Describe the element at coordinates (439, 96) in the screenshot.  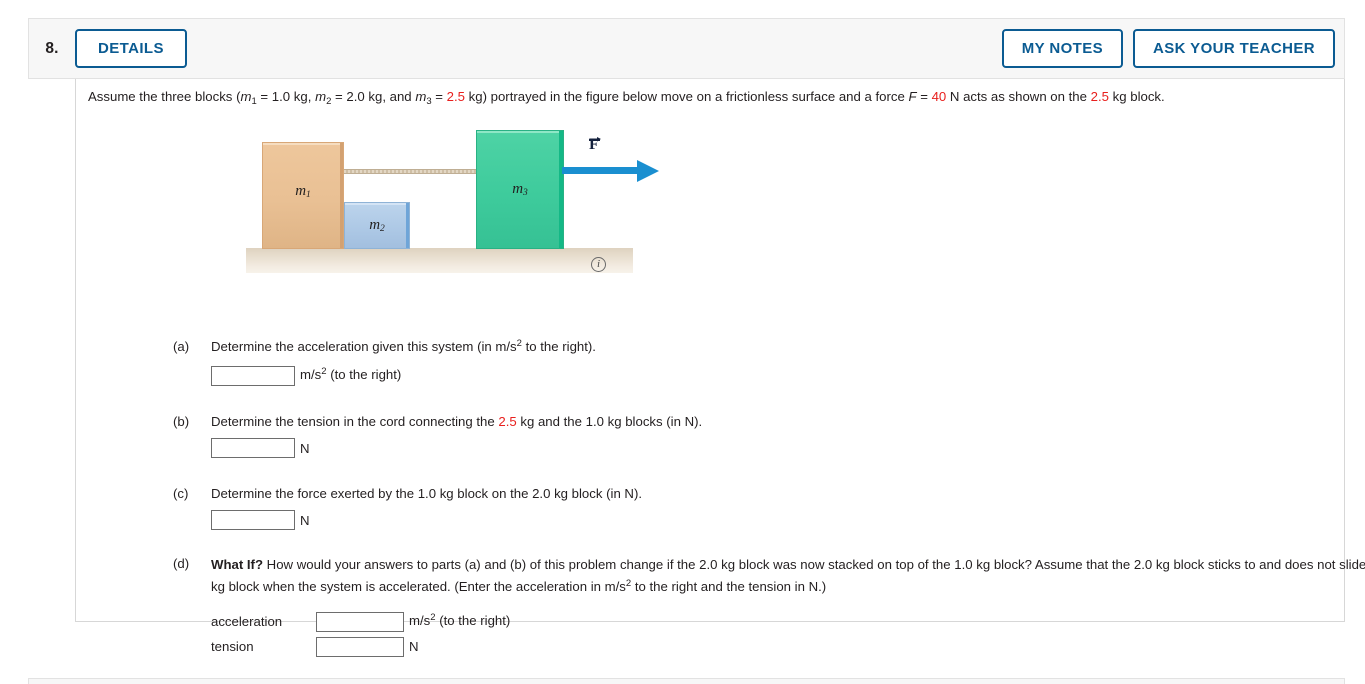
I see `stmt-seg-4: =` at that location.